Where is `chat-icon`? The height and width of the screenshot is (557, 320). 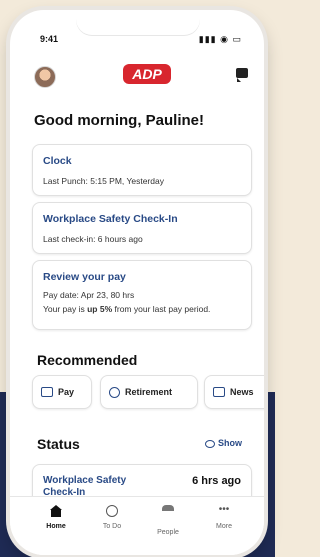
chat-icon is located at coordinates (242, 75).